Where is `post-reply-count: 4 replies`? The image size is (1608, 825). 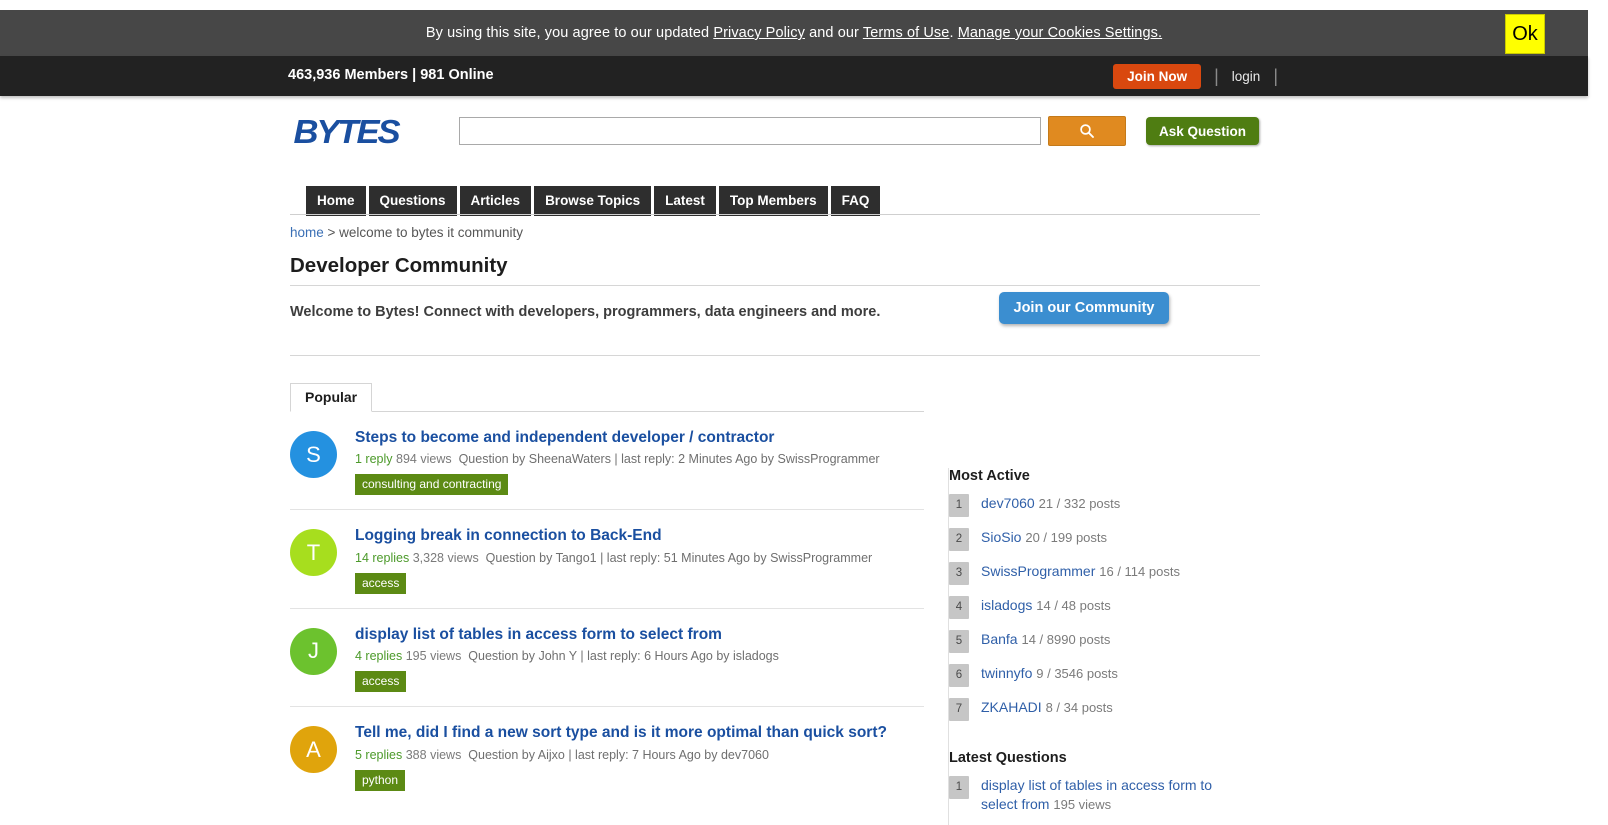
post-reply-count: 4 replies is located at coordinates (379, 656).